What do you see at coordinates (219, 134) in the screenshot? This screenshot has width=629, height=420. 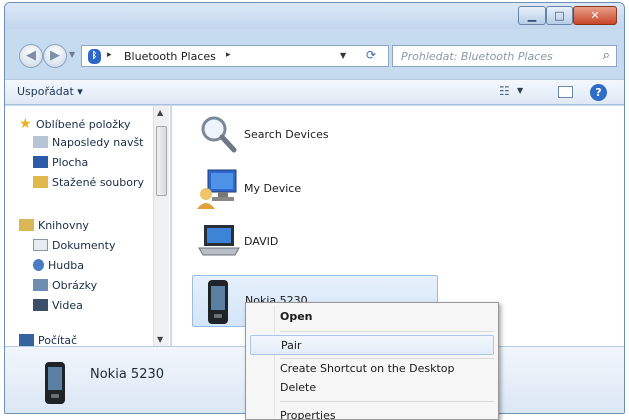 I see `magnifier-icon` at bounding box center [219, 134].